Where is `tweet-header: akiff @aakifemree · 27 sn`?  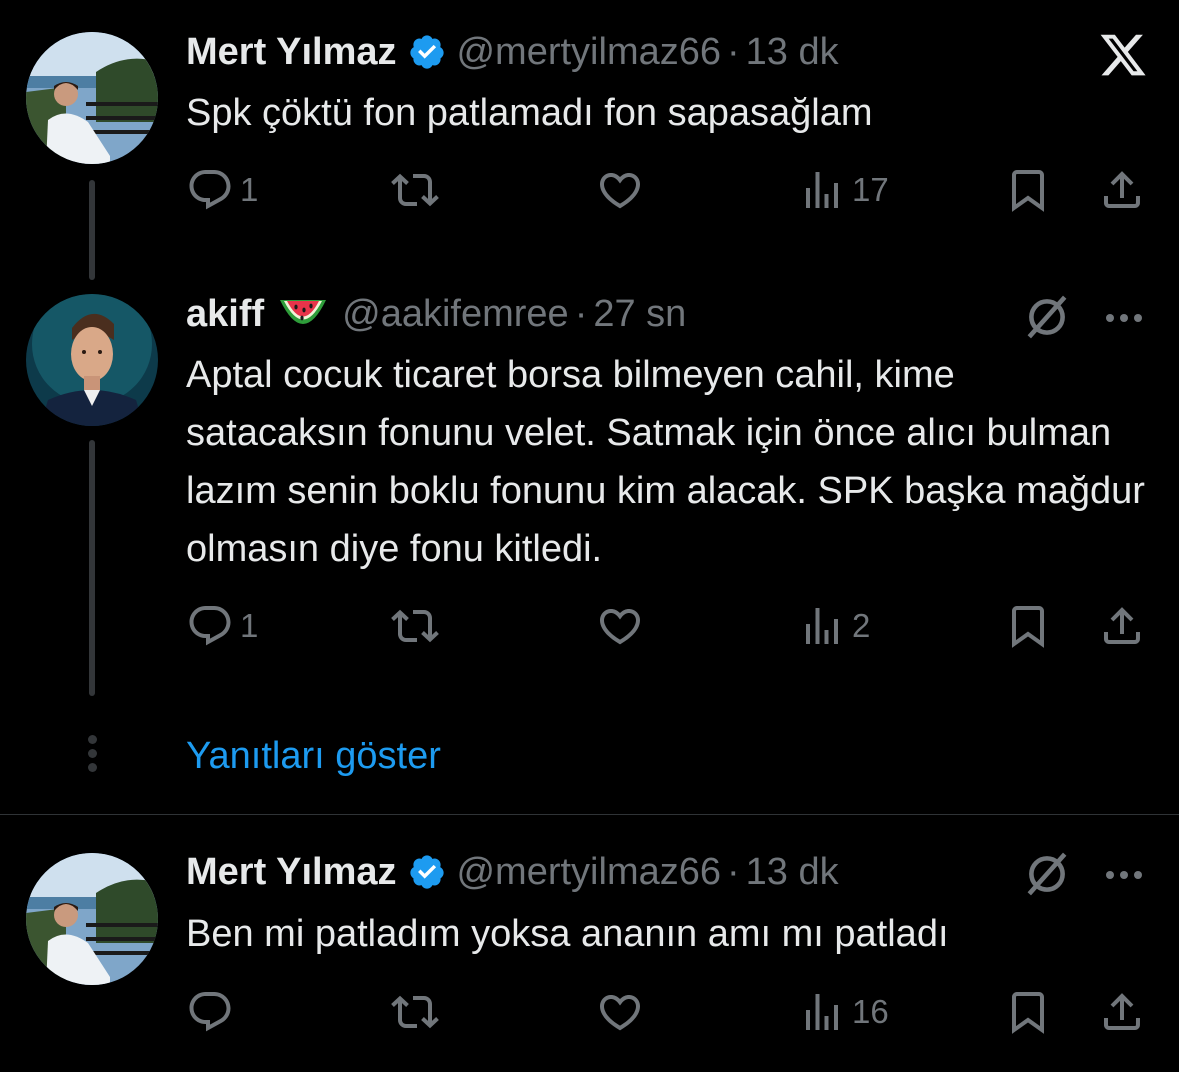
tweet-header: akiff @aakifemree · 27 sn is located at coordinates (436, 314).